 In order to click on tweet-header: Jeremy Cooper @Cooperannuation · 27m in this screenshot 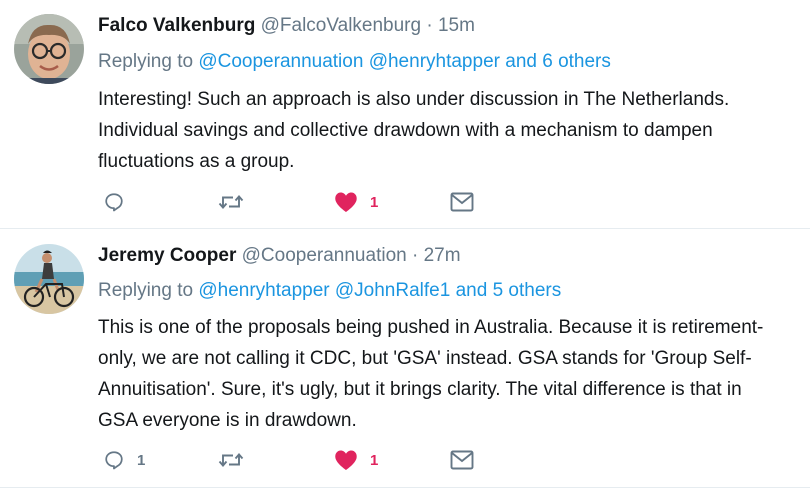, I will do `click(279, 256)`.